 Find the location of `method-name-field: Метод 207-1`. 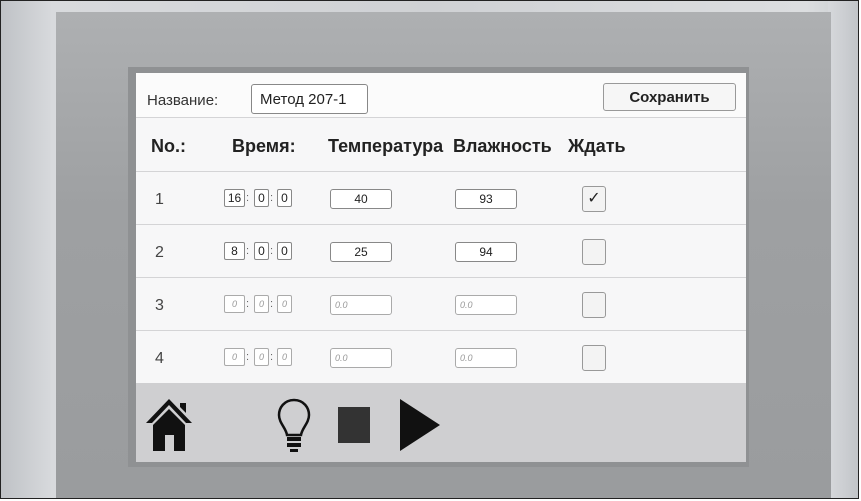

method-name-field: Метод 207-1 is located at coordinates (309, 99).